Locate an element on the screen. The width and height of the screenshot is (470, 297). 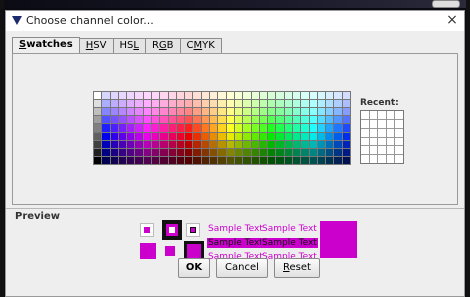
recent-swatch-grid is located at coordinates (382, 137).